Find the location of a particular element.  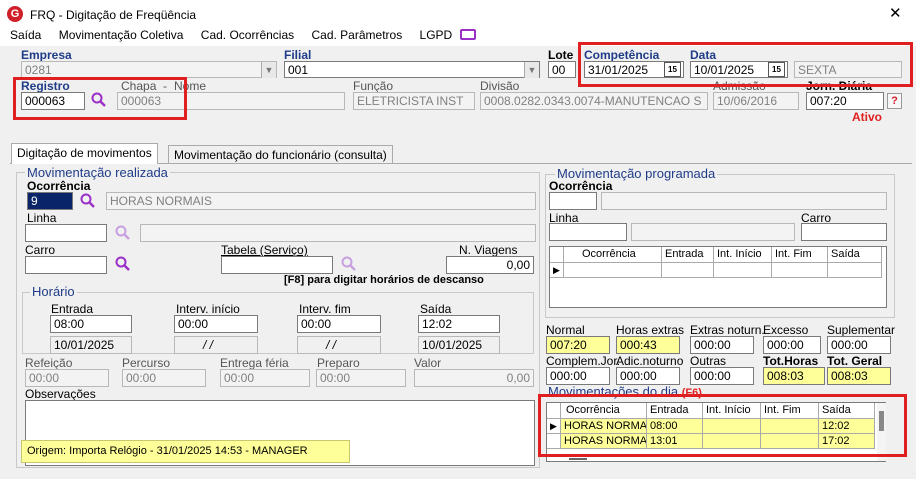

filial-select: 001 is located at coordinates (412, 69).